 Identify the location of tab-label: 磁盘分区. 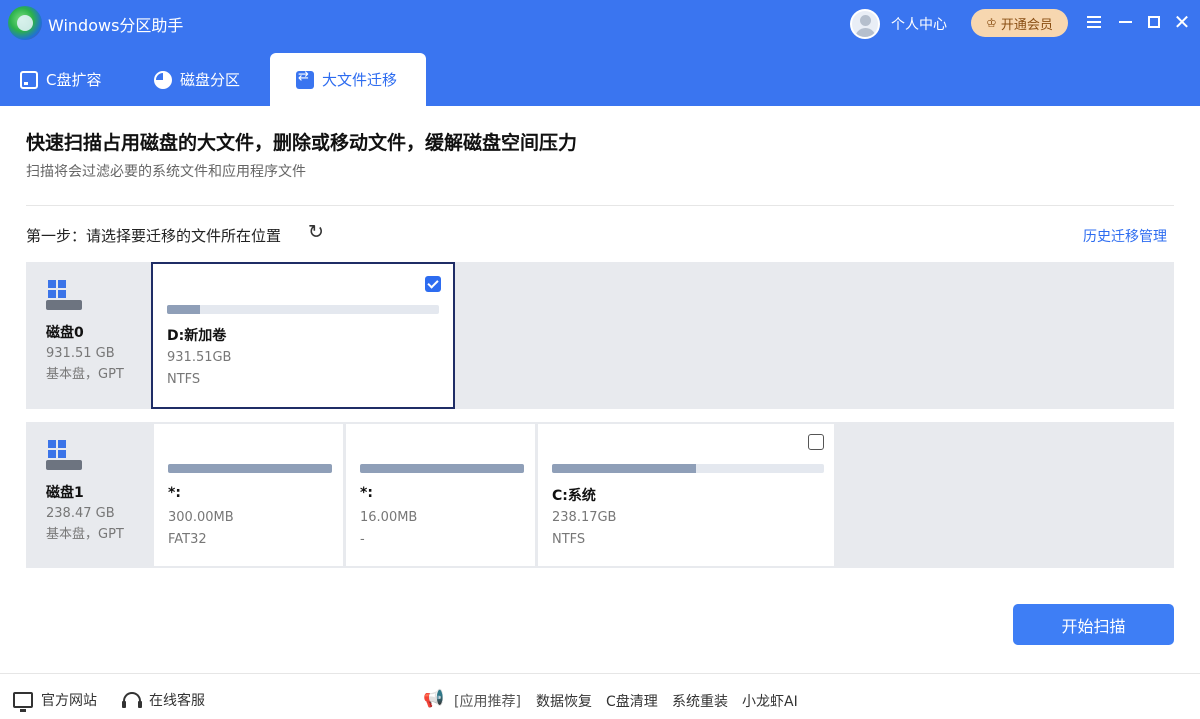
(210, 80).